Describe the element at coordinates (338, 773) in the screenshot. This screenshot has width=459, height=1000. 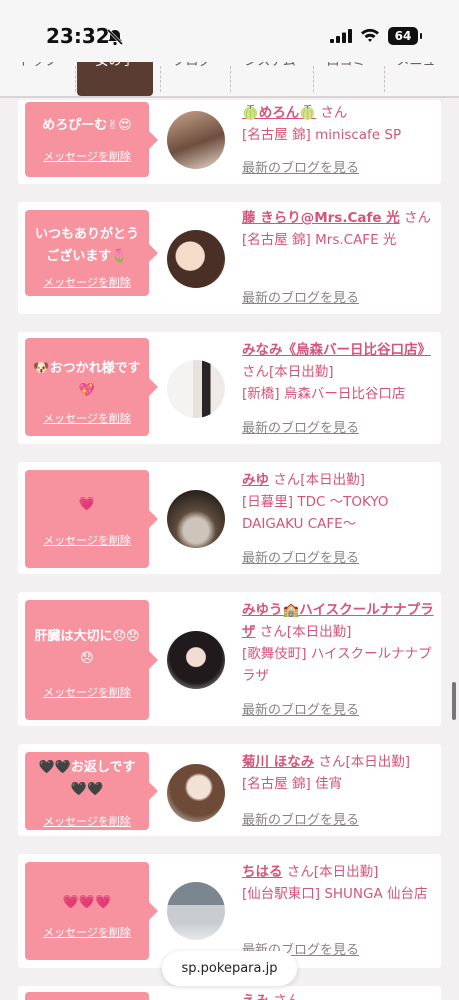
I see `girl-info: 菊川 ほなみ さん[本日出勤] [名古屋 錦] 佳宵` at that location.